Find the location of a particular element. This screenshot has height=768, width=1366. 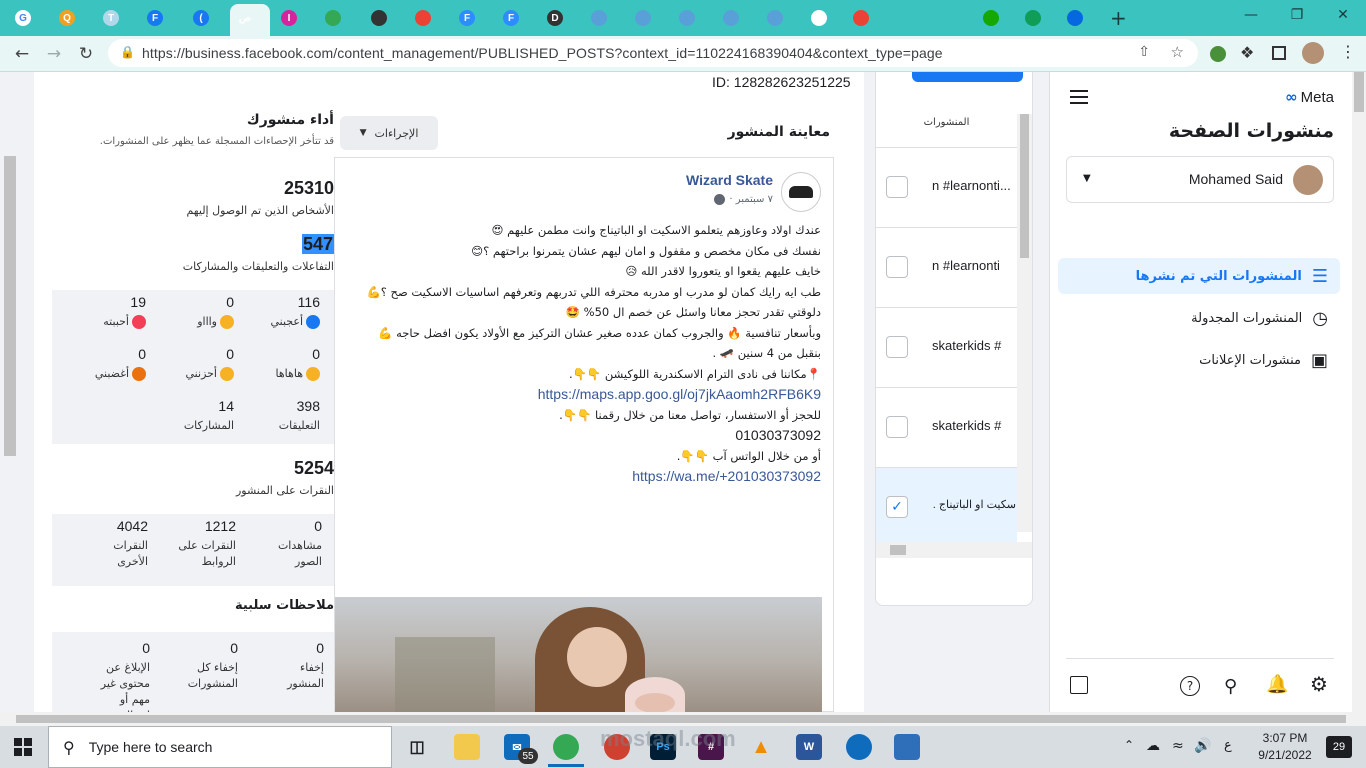

forward-icon: → is located at coordinates (54, 54).